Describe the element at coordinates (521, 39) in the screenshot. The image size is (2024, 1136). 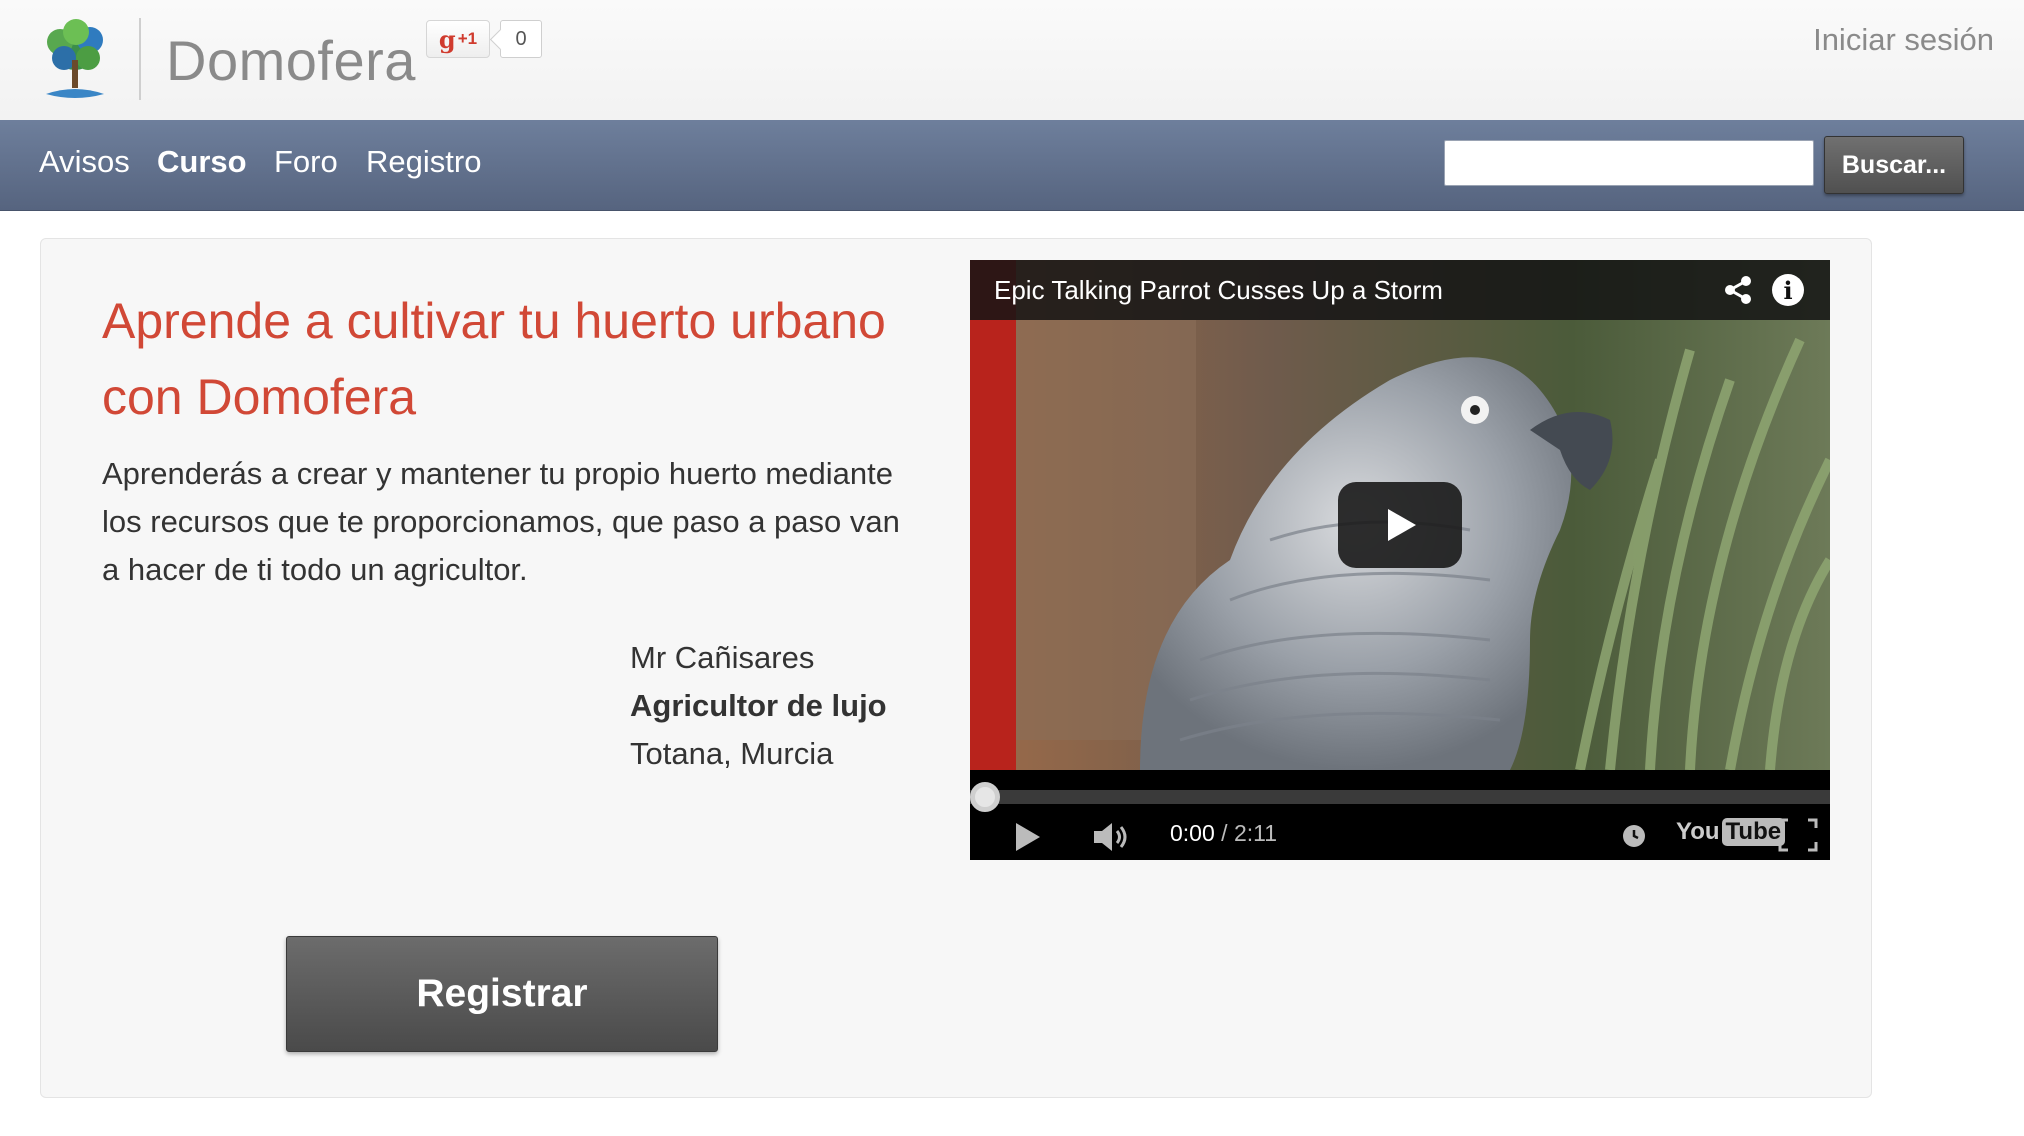
I see `gplus-count: 0` at that location.